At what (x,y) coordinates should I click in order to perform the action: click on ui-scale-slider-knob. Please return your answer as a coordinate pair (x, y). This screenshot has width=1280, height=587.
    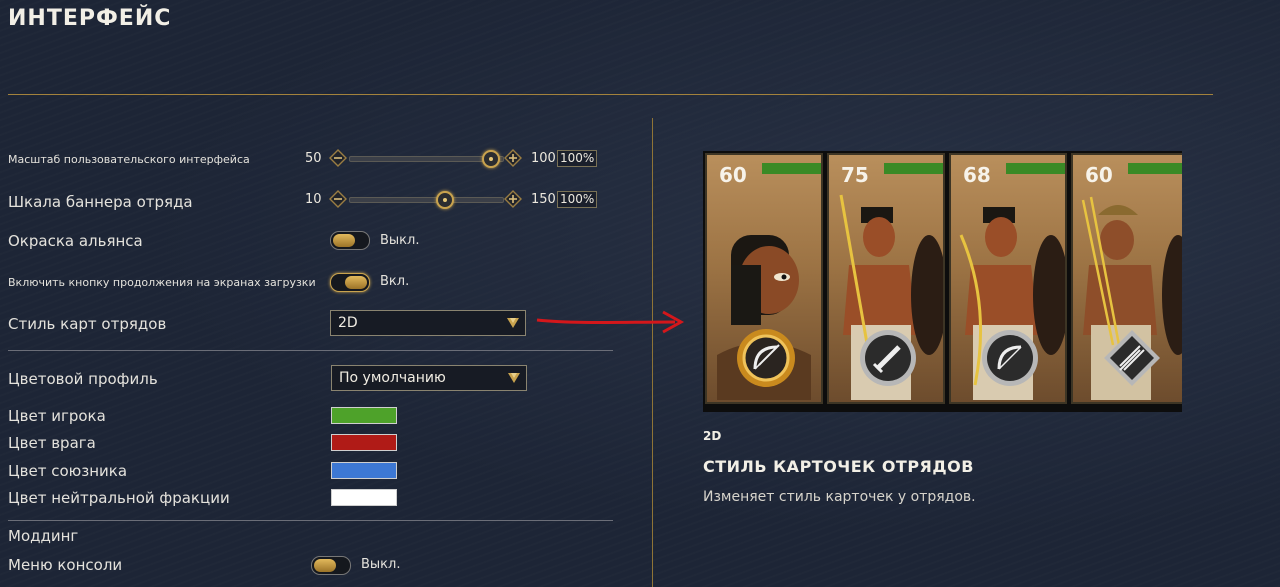
    Looking at the image, I should click on (491, 159).